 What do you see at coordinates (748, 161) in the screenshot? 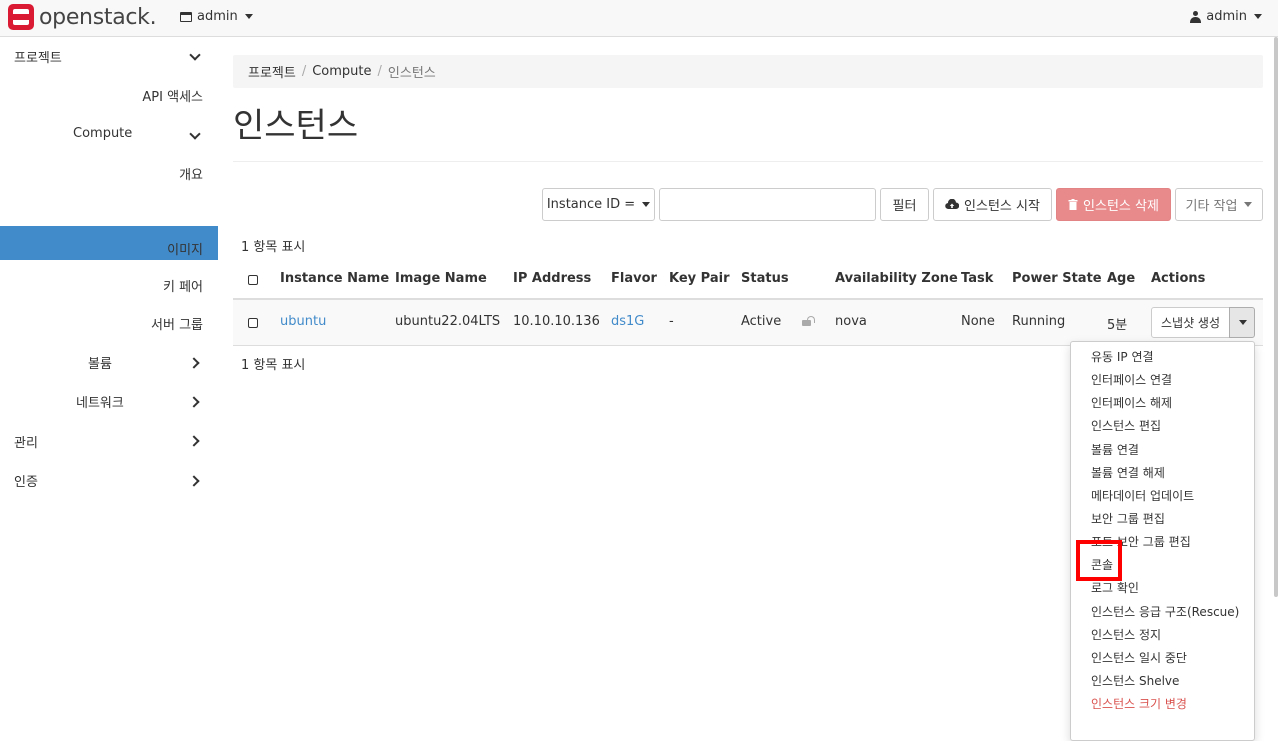
I see `divider` at bounding box center [748, 161].